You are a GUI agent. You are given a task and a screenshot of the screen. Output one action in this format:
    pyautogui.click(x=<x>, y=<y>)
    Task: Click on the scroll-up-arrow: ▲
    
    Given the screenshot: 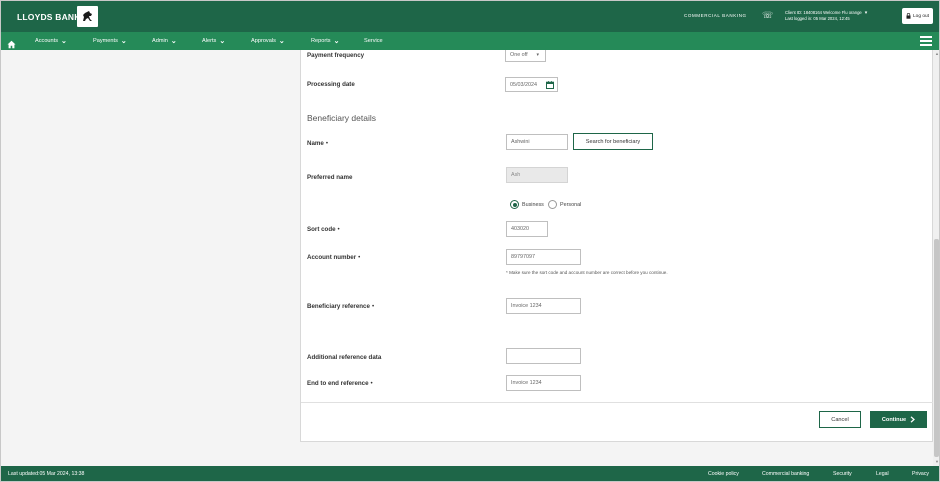 What is the action you would take?
    pyautogui.click(x=936, y=54)
    